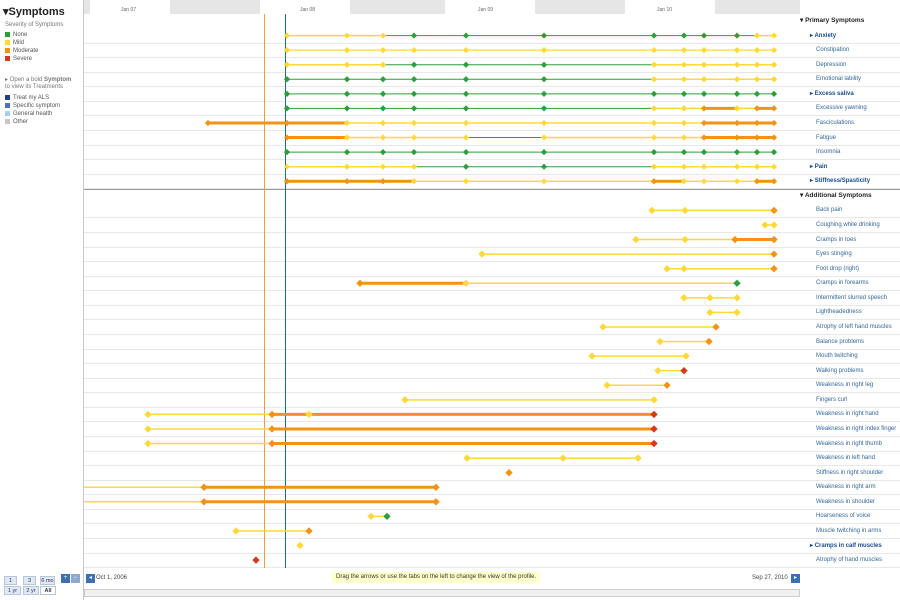 This screenshot has width=900, height=600. Describe the element at coordinates (29, 584) in the screenshot. I see `zoom-3mo-button: 3 mo` at that location.